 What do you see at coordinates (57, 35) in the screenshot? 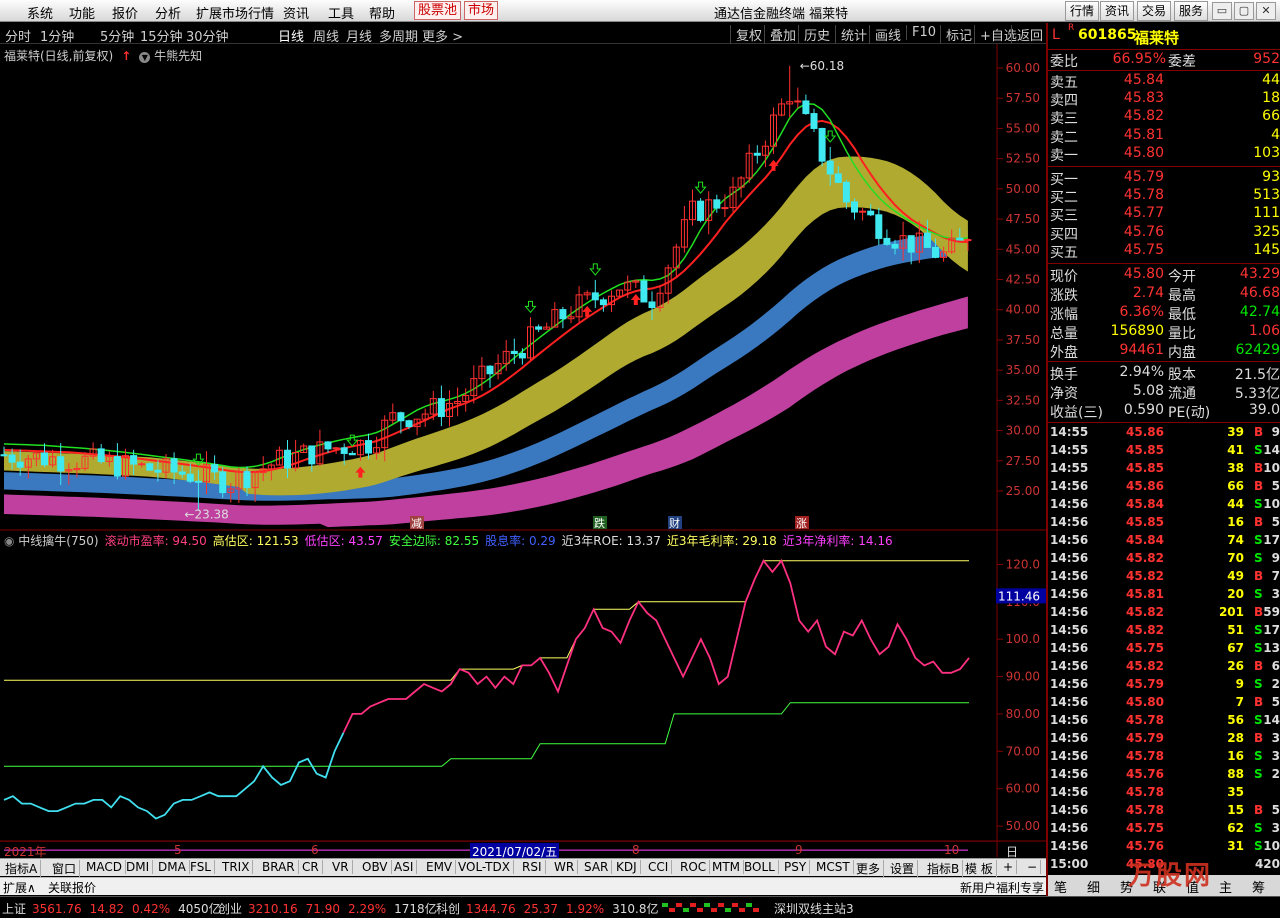
I see `period-1: 1分钟` at bounding box center [57, 35].